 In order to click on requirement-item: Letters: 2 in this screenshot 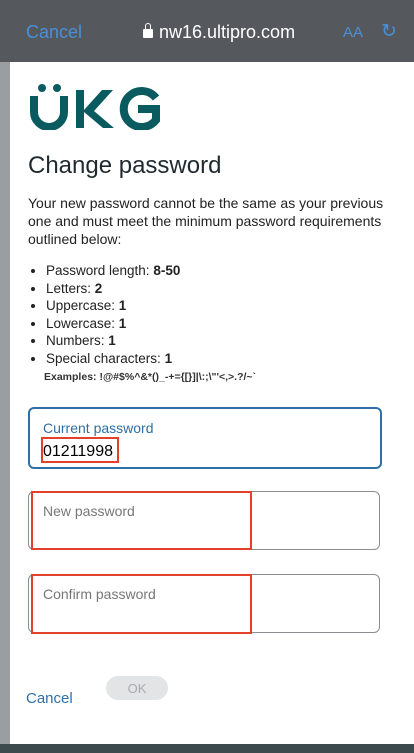, I will do `click(113, 289)`.